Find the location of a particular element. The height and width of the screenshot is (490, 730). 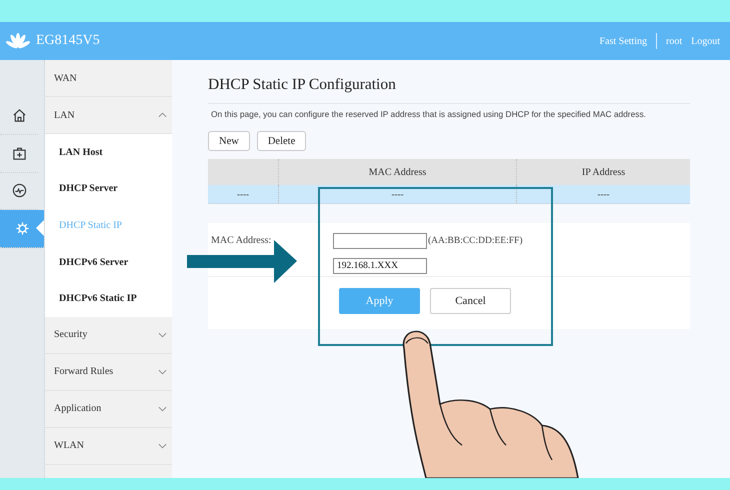

submenu-item: DHCPv6 Server is located at coordinates (108, 262).